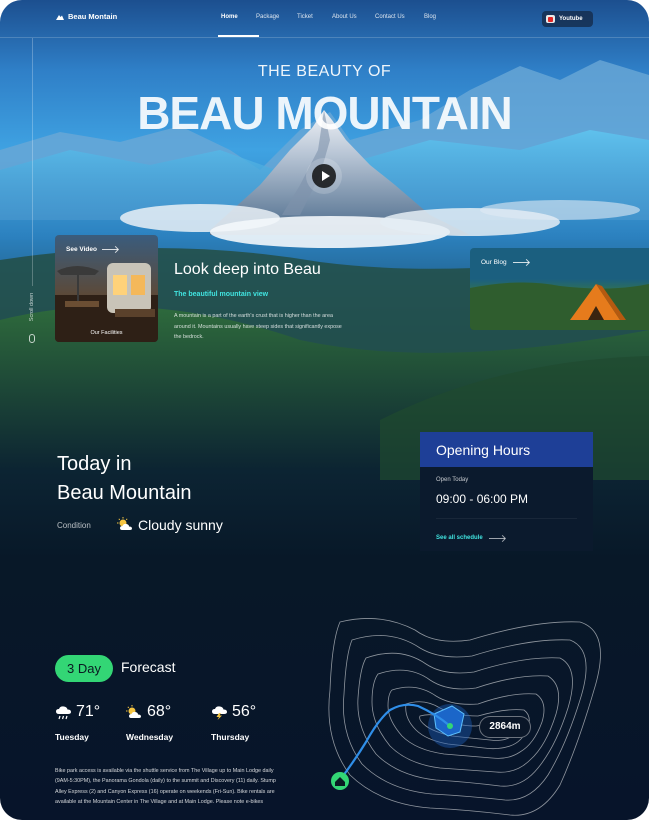 The width and height of the screenshot is (649, 820). Describe the element at coordinates (238, 25) in the screenshot. I see `nav-item-home: Home` at that location.